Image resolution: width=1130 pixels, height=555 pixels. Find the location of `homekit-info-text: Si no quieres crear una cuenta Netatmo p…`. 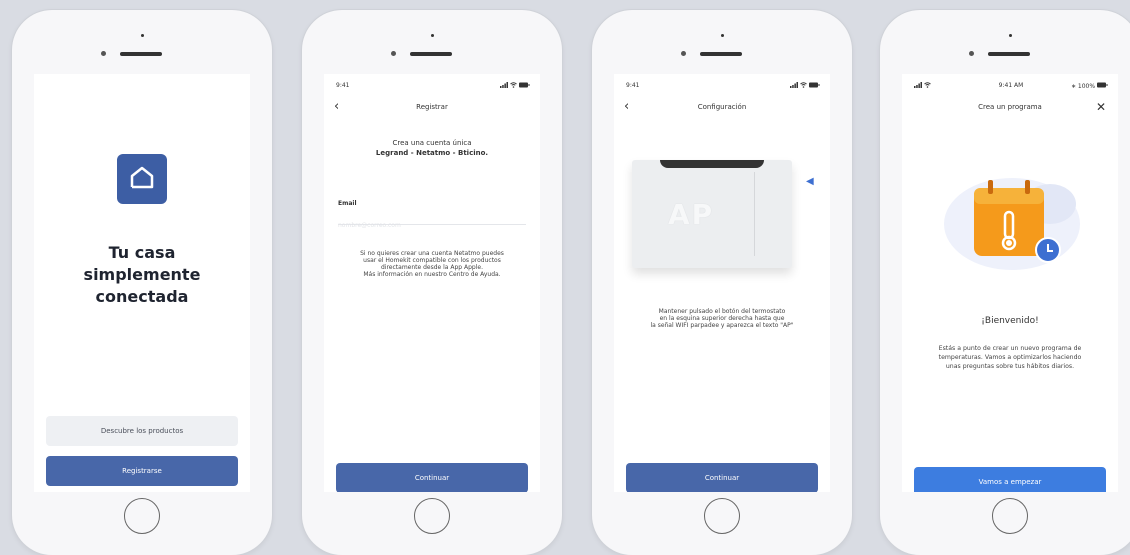

homekit-info-text: Si no quieres crear una cuenta Netatmo p… is located at coordinates (432, 264).